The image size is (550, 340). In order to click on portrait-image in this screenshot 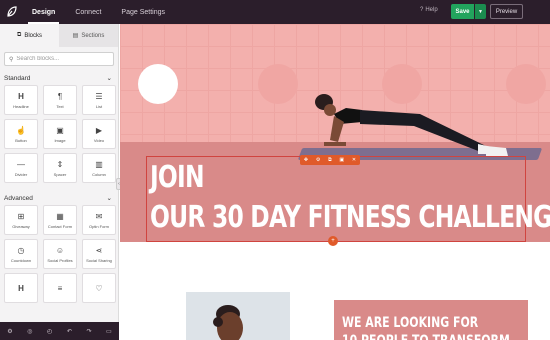, I will do `click(238, 316)`.